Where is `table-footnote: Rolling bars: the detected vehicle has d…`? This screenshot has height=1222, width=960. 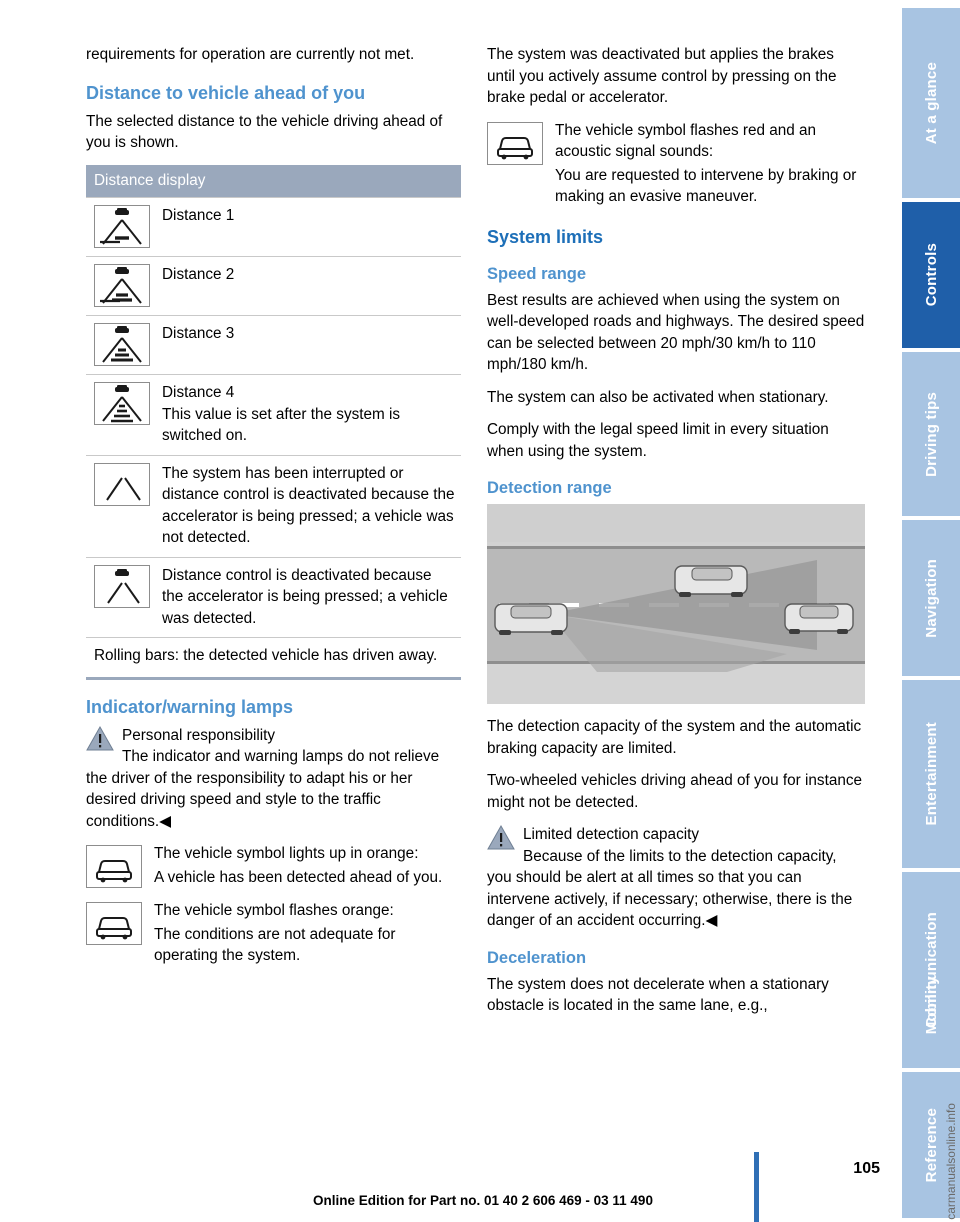 table-footnote: Rolling bars: the detected vehicle has d… is located at coordinates (266, 655).